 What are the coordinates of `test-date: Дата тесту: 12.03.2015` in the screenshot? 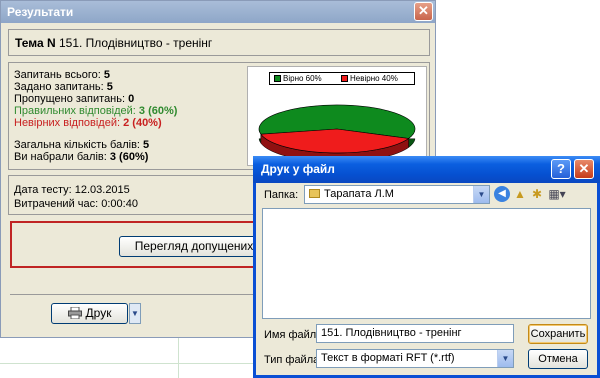 It's located at (72, 190).